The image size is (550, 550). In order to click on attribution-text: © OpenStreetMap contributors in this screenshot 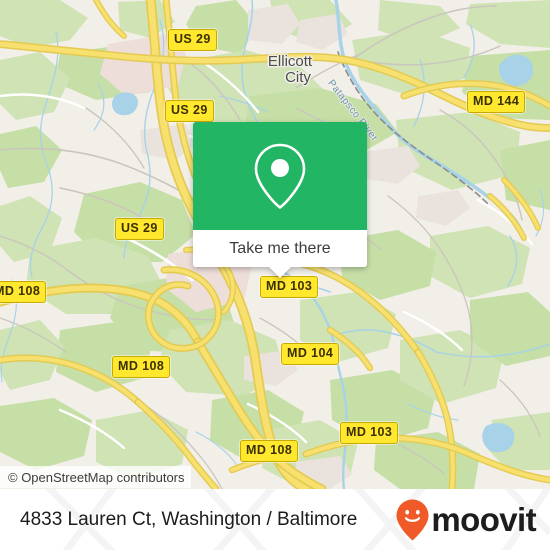, I will do `click(96, 477)`.